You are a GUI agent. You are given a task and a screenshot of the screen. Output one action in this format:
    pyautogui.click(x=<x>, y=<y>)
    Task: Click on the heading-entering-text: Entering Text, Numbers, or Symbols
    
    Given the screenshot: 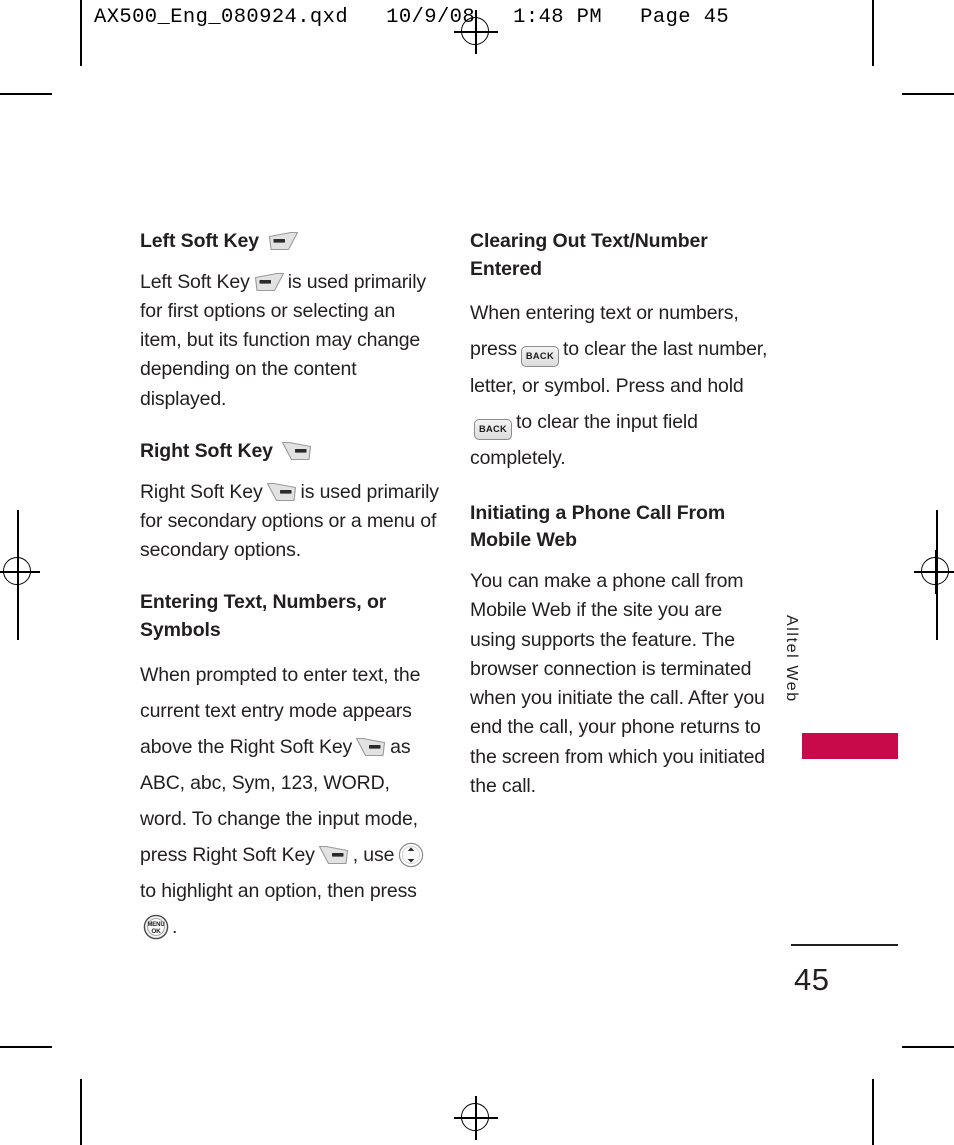 What is the action you would take?
    pyautogui.click(x=263, y=616)
    